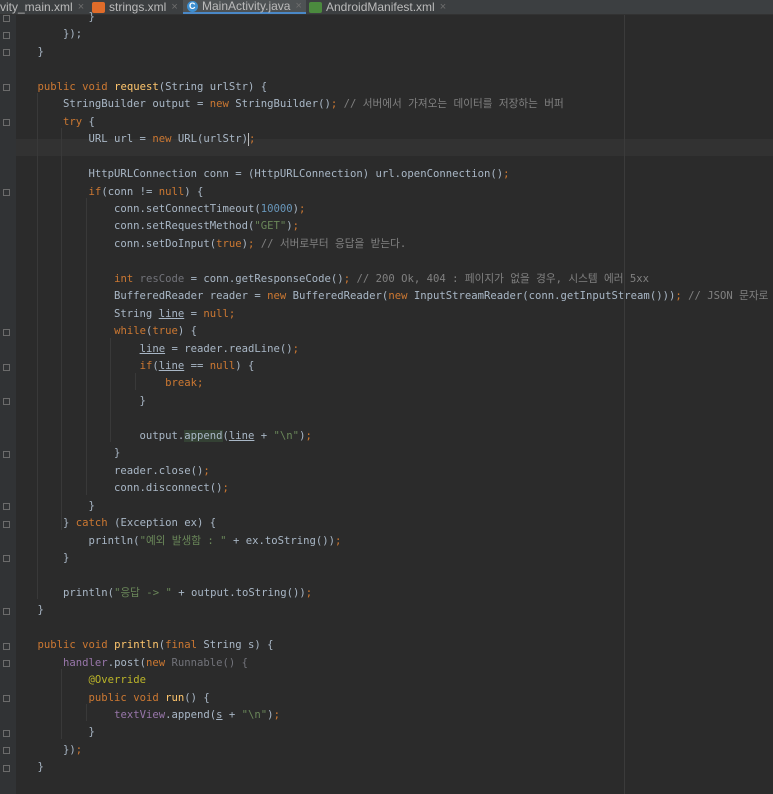 The width and height of the screenshot is (773, 794). I want to click on code-token: + output.toString()), so click(242, 592).